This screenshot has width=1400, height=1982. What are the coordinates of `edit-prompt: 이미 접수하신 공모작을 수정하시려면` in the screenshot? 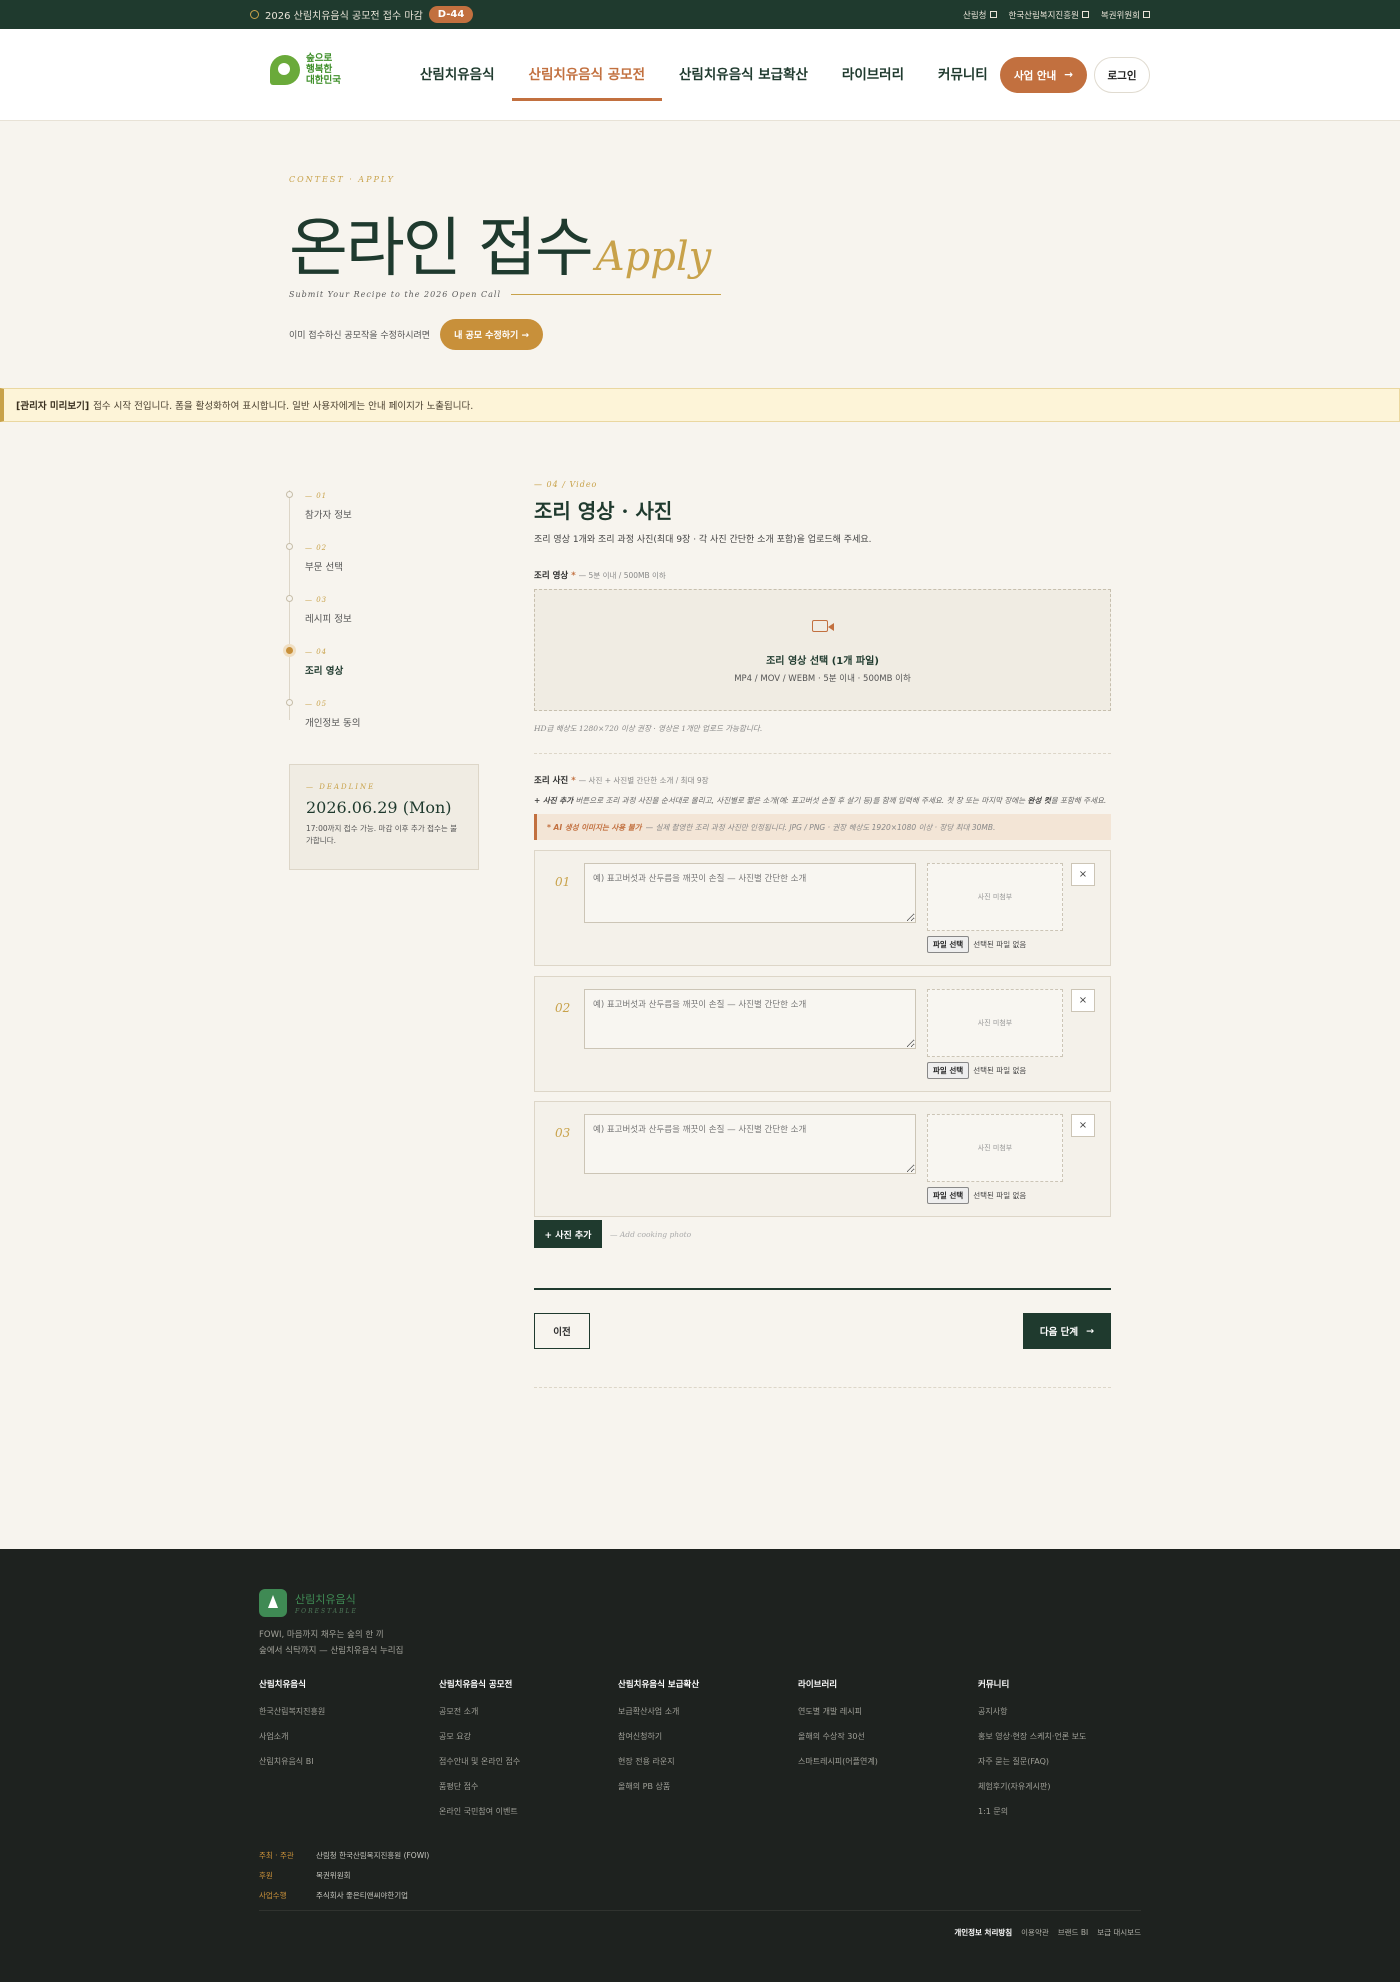 It's located at (360, 336).